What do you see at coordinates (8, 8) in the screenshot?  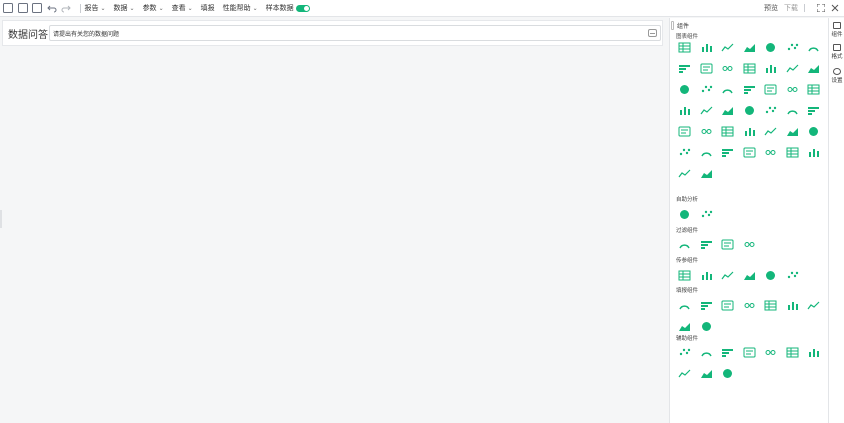 I see `new-report-icon` at bounding box center [8, 8].